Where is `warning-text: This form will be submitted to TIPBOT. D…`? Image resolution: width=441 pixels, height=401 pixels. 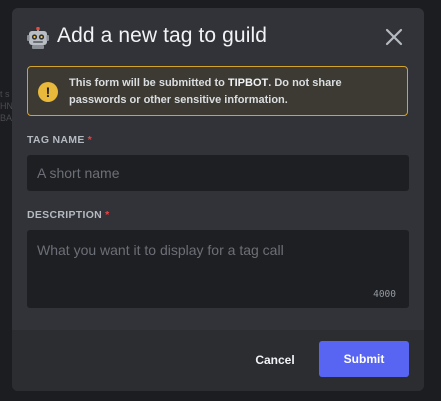
warning-text: This form will be submitted to TIPBOT. D… is located at coordinates (234, 91).